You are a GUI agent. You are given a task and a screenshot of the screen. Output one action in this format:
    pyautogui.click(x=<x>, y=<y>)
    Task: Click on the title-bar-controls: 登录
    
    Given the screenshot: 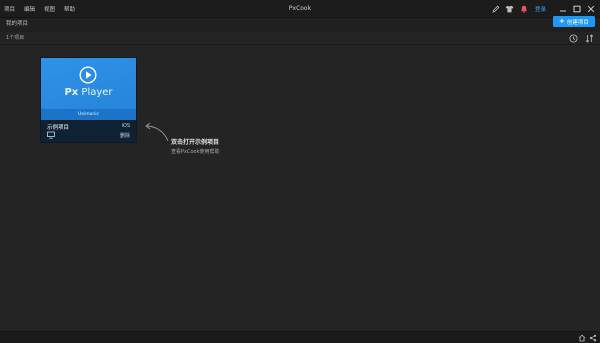 What is the action you would take?
    pyautogui.click(x=541, y=8)
    